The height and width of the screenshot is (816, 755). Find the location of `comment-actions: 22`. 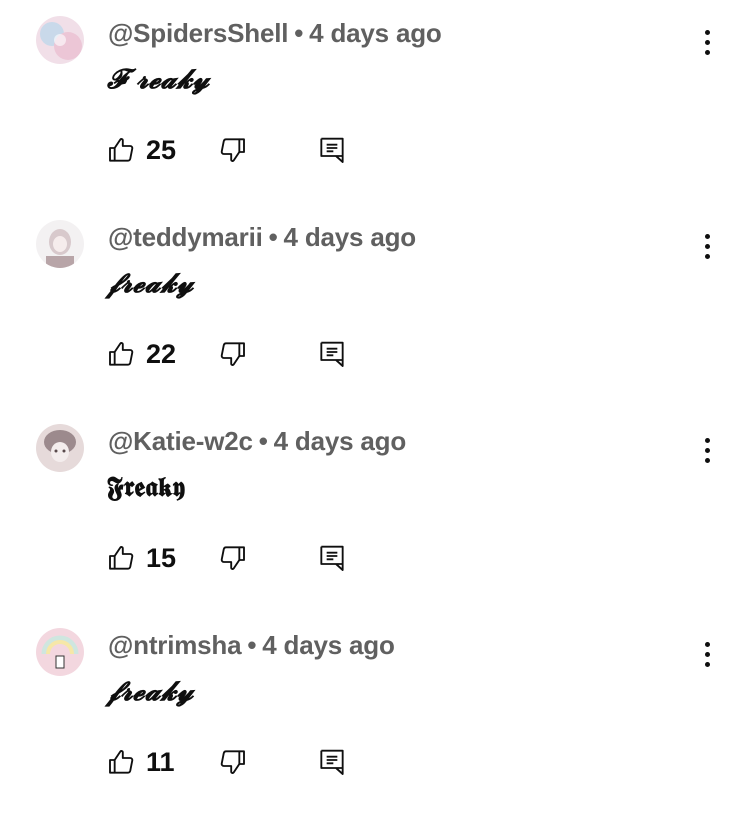

comment-actions: 22 is located at coordinates (236, 354).